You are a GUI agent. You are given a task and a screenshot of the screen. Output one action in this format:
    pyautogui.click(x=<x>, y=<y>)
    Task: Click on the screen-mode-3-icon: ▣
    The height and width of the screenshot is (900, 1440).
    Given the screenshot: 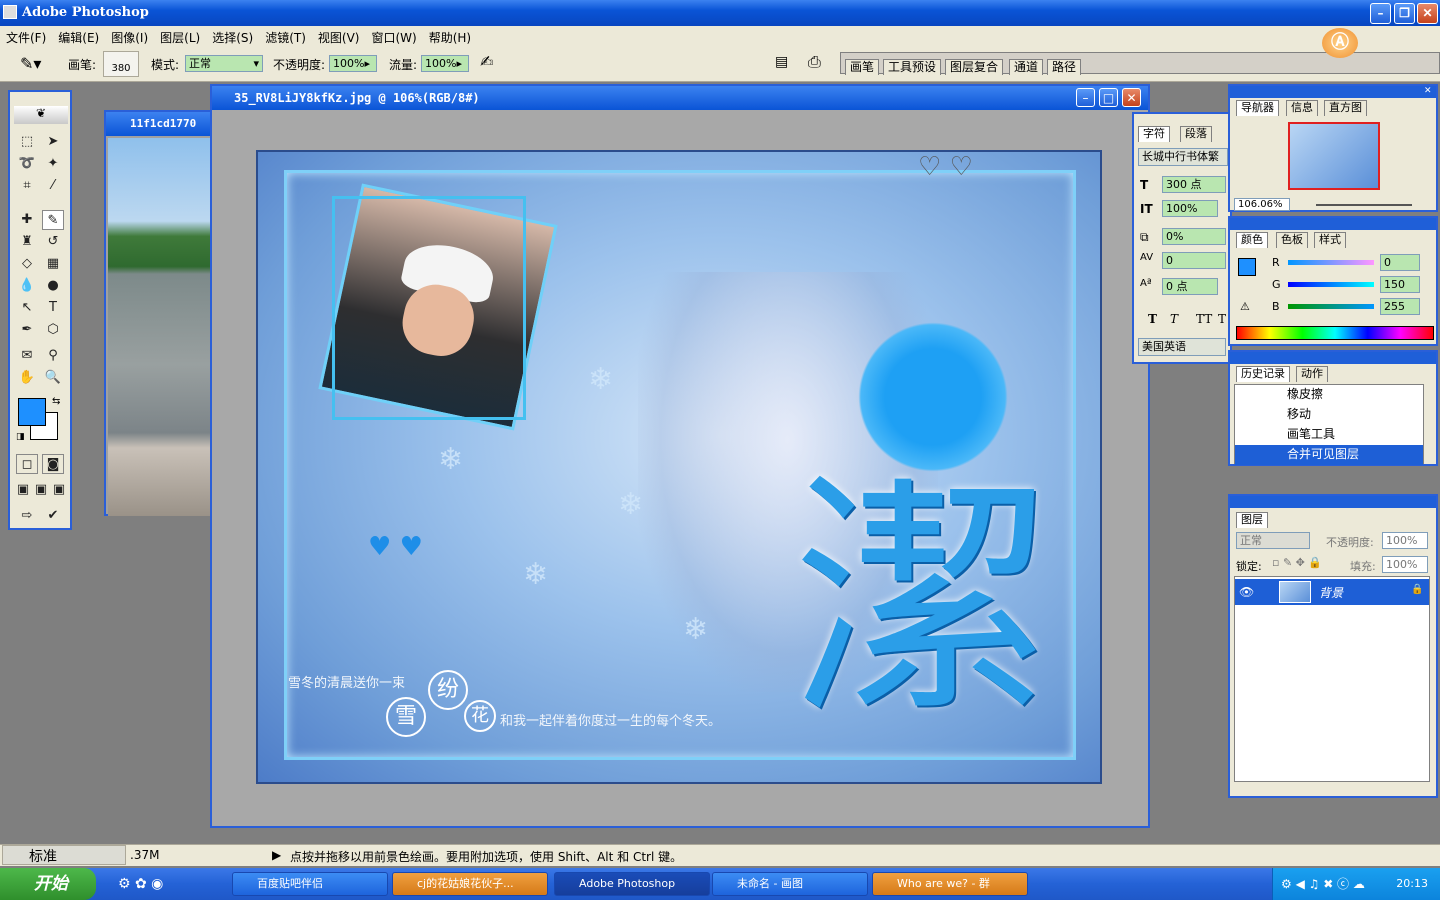 What is the action you would take?
    pyautogui.click(x=59, y=490)
    